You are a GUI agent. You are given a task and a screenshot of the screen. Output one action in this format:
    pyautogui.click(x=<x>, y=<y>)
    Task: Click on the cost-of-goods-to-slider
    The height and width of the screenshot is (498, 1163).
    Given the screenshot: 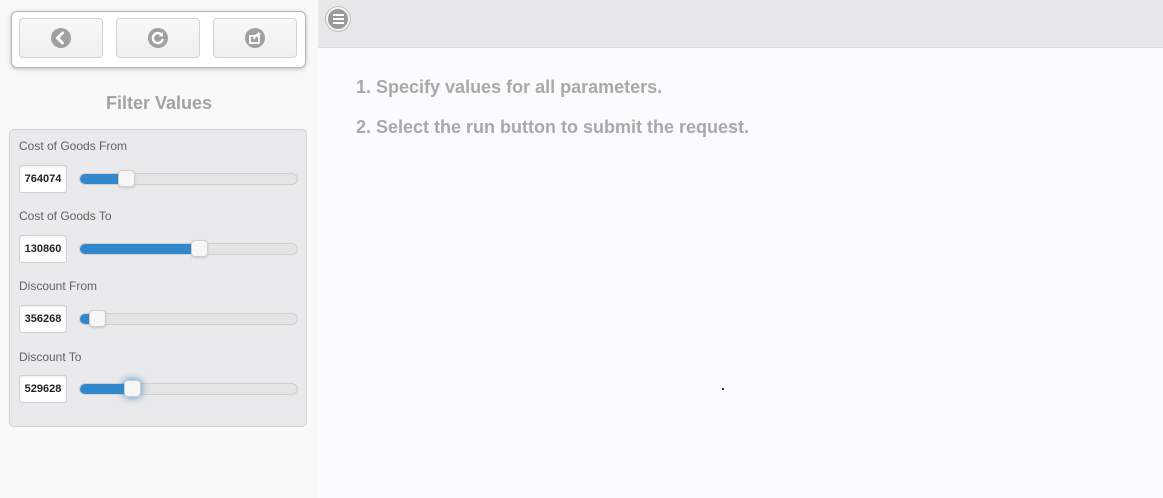 What is the action you would take?
    pyautogui.click(x=188, y=248)
    